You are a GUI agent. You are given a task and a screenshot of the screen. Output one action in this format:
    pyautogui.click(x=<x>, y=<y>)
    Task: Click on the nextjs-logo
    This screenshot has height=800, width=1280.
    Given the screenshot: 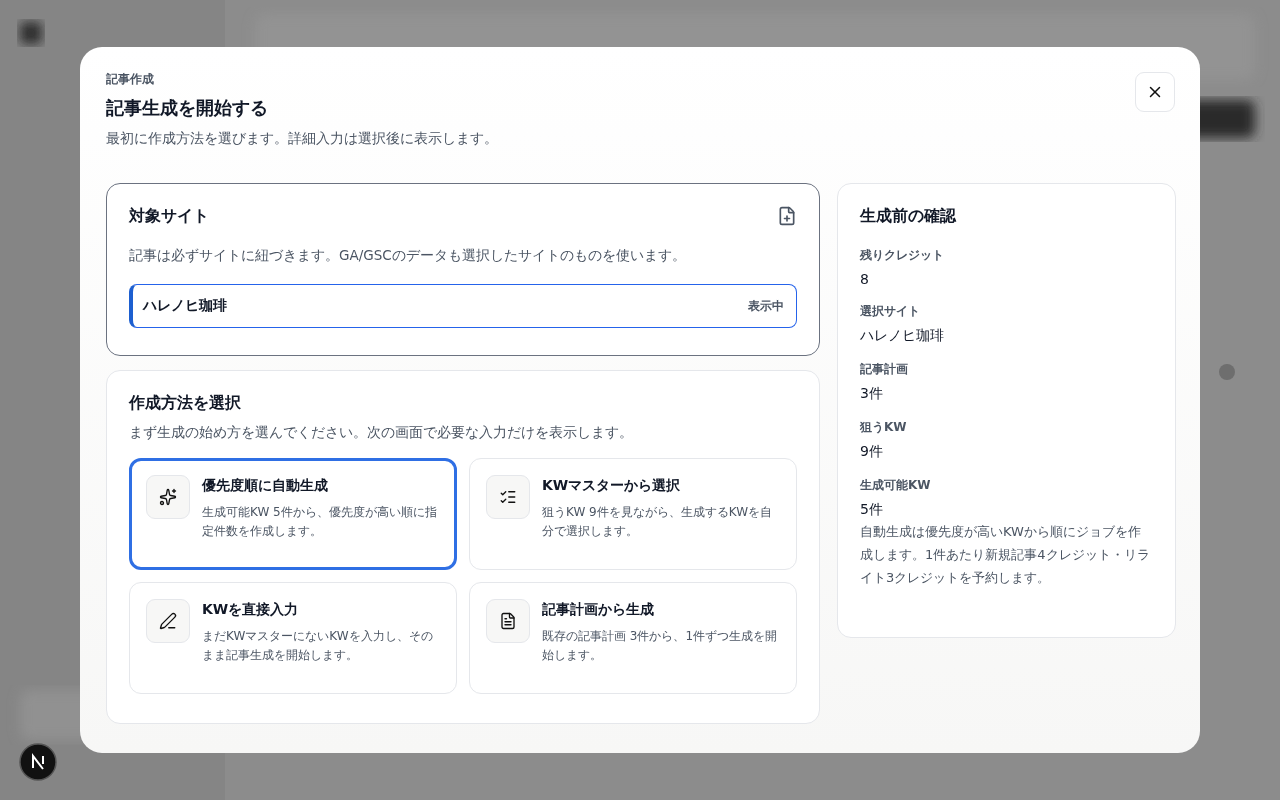 What is the action you would take?
    pyautogui.click(x=38, y=762)
    